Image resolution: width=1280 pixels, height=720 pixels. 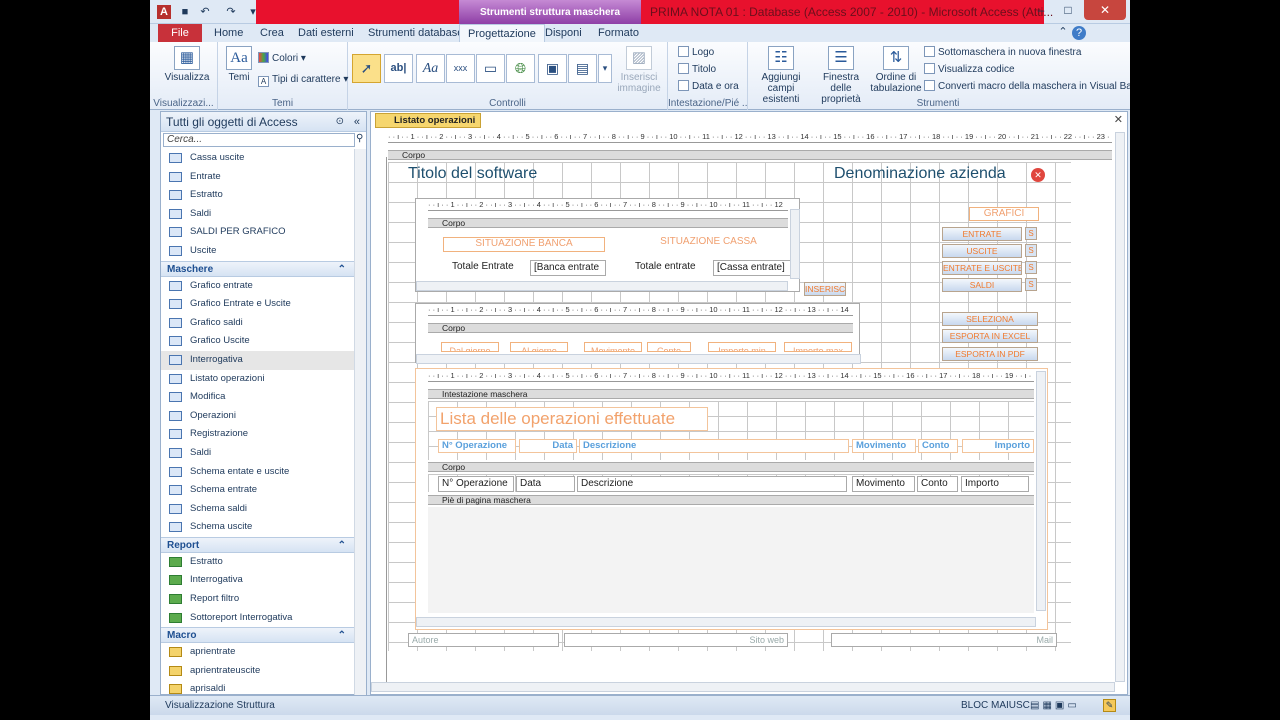 What do you see at coordinates (742, 347) in the screenshot?
I see `filter-label: Importo min` at bounding box center [742, 347].